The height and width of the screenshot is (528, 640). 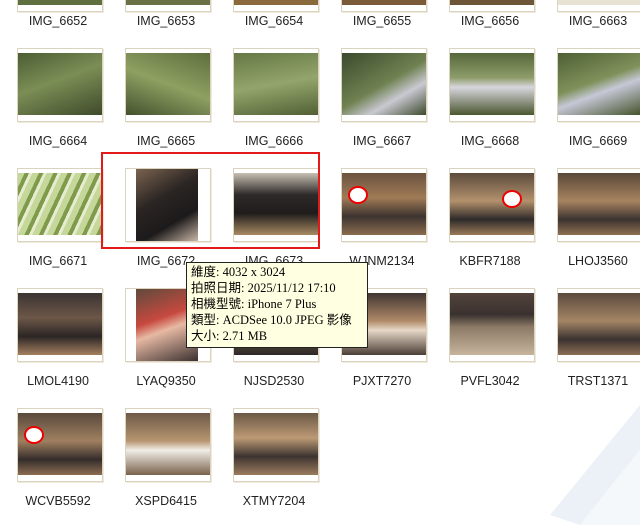 I want to click on file-name: LYAQ9350, so click(x=166, y=381).